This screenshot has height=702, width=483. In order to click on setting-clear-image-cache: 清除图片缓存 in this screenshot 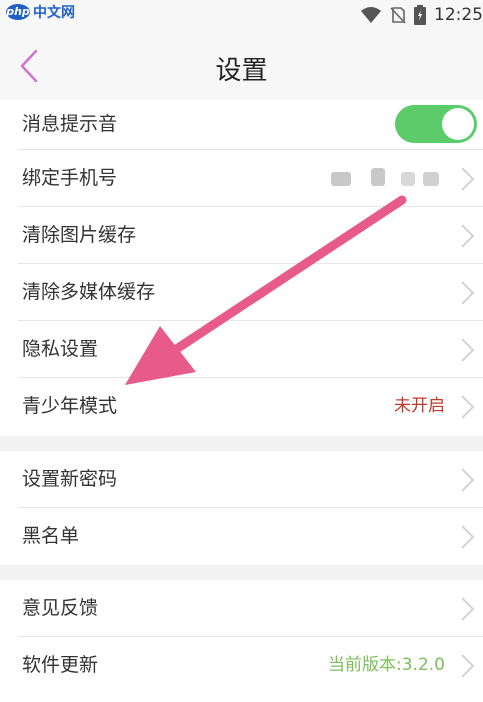, I will do `click(241, 235)`.